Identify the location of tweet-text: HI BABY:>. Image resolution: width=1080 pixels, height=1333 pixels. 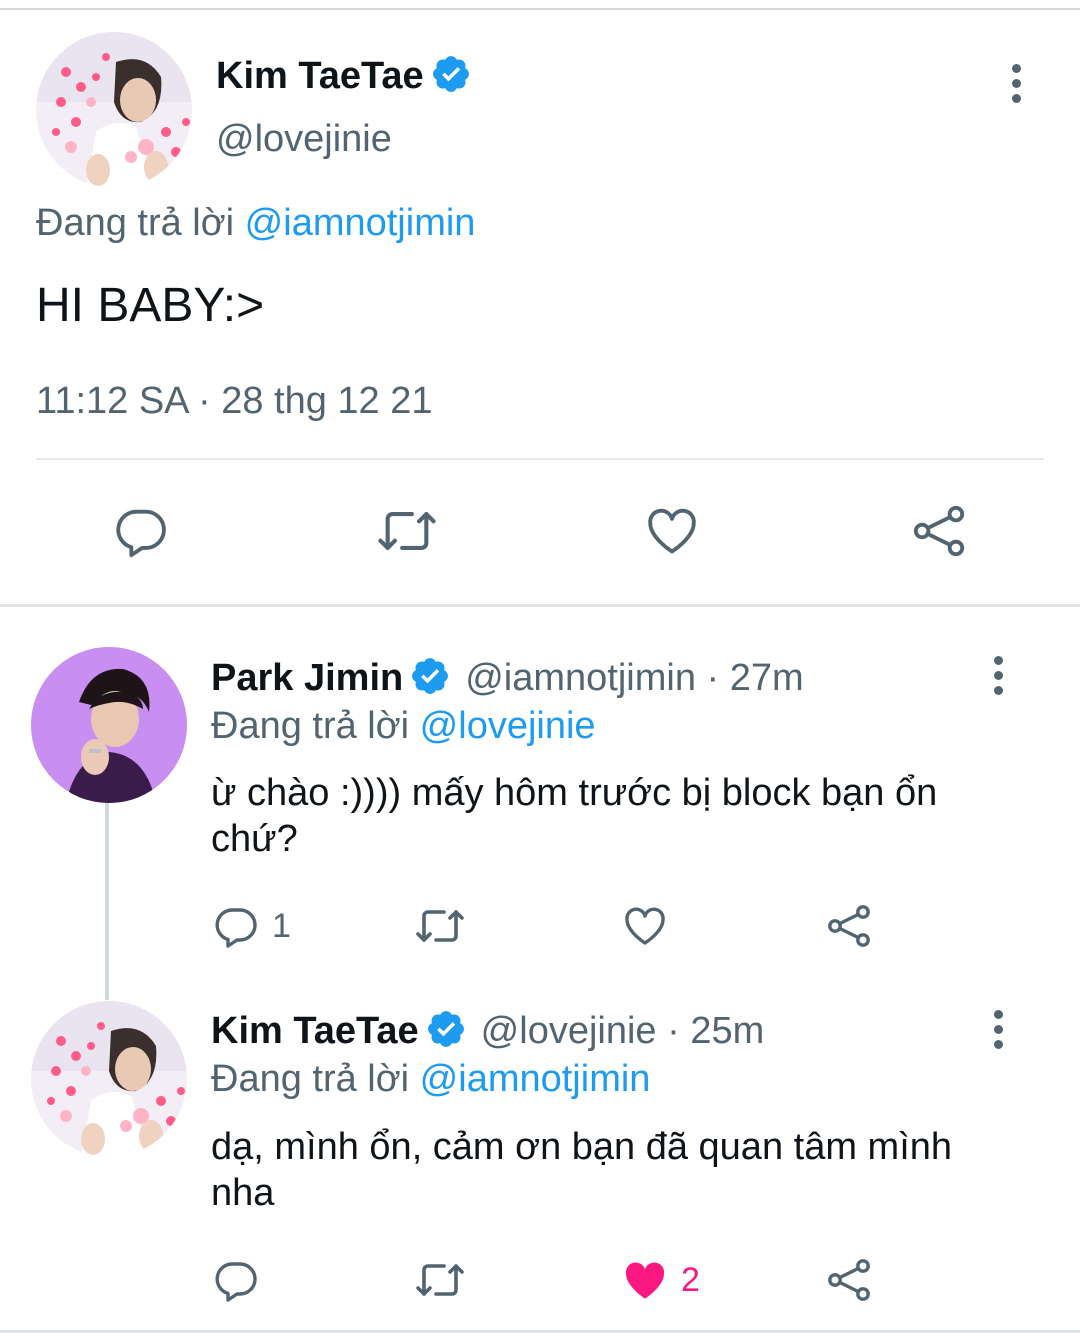
(150, 305).